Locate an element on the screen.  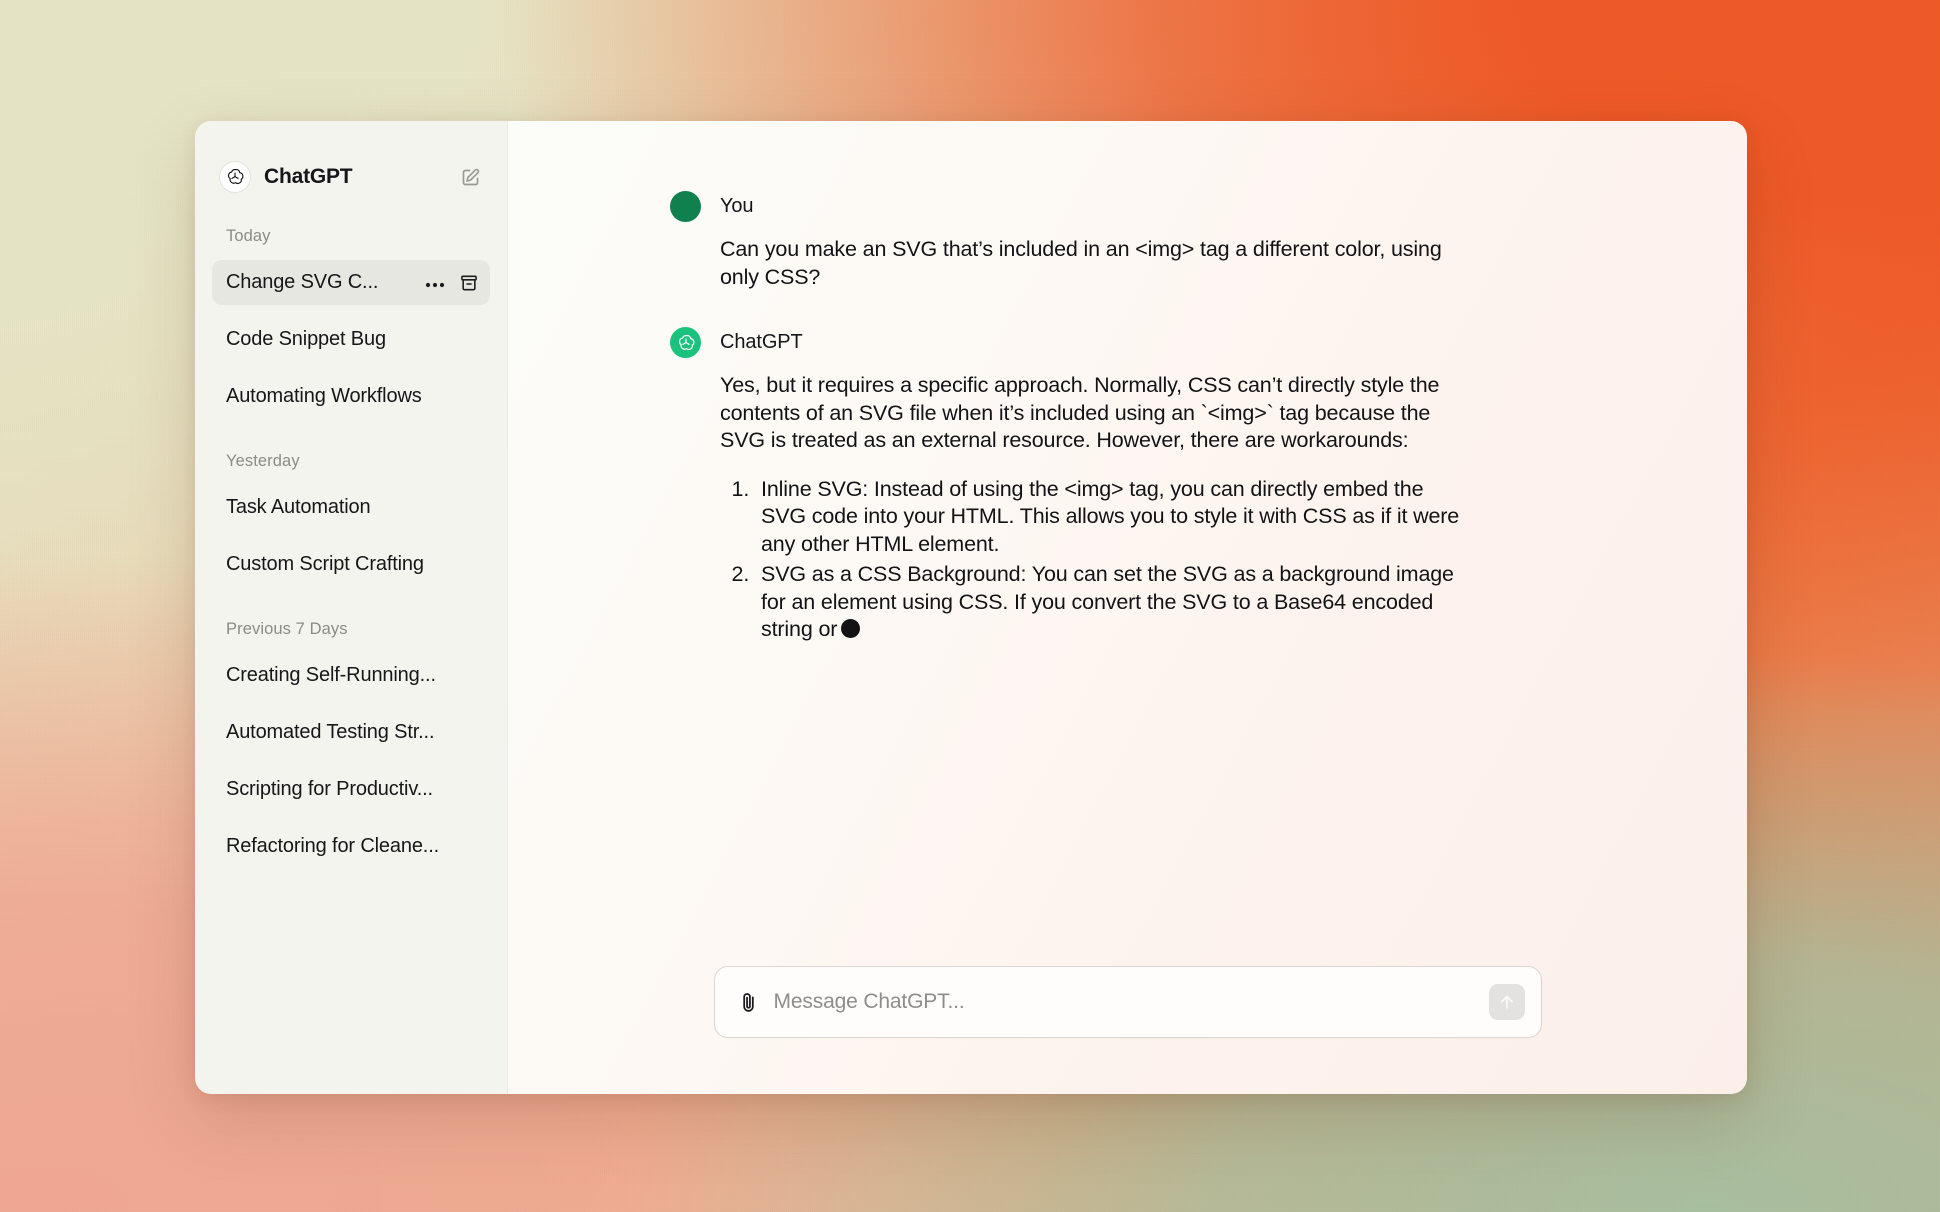
sidebar-item-label: Custom Script Crafting is located at coordinates (325, 564).